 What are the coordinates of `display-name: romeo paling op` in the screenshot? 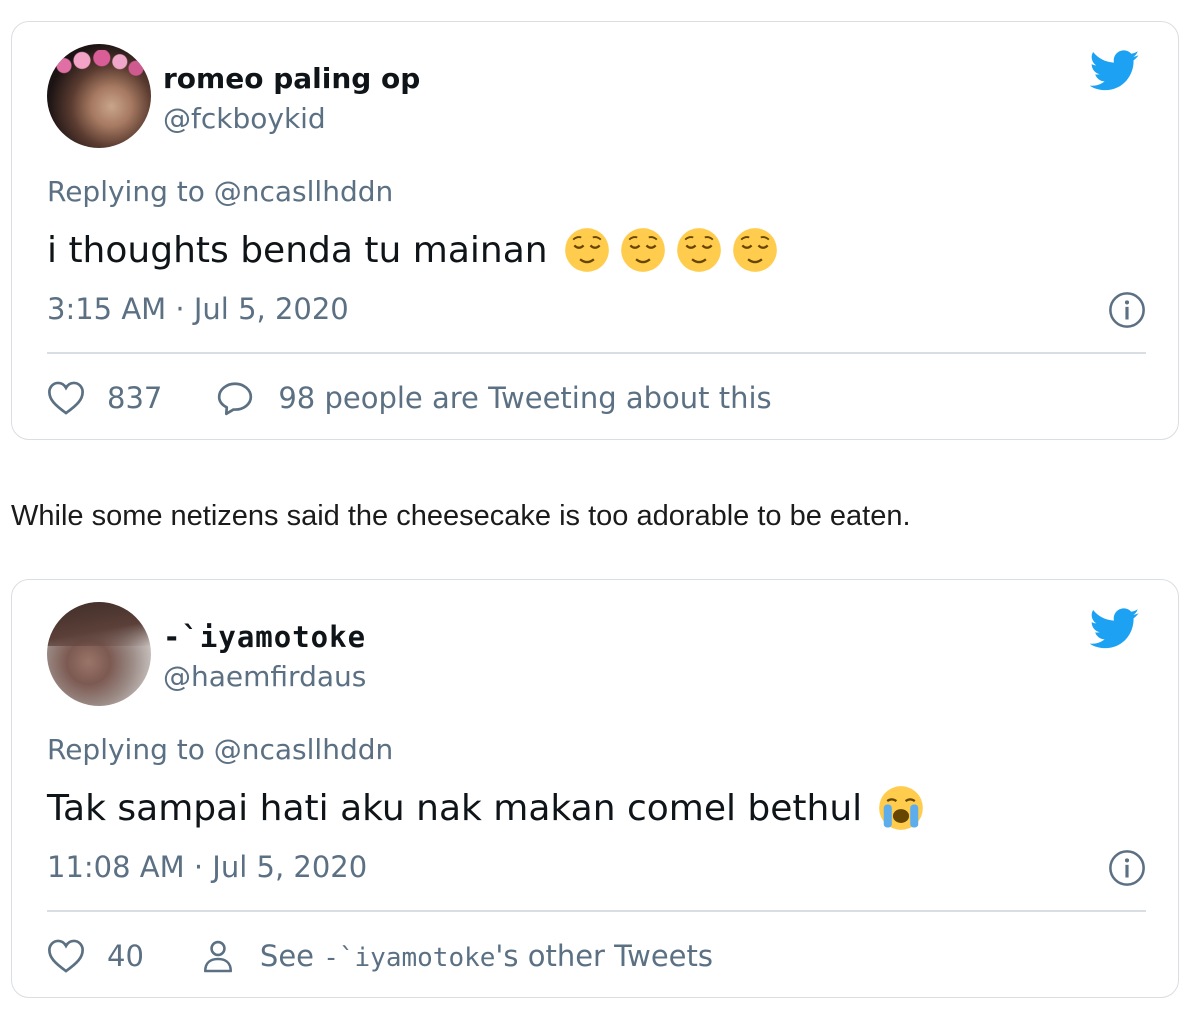 It's located at (291, 78).